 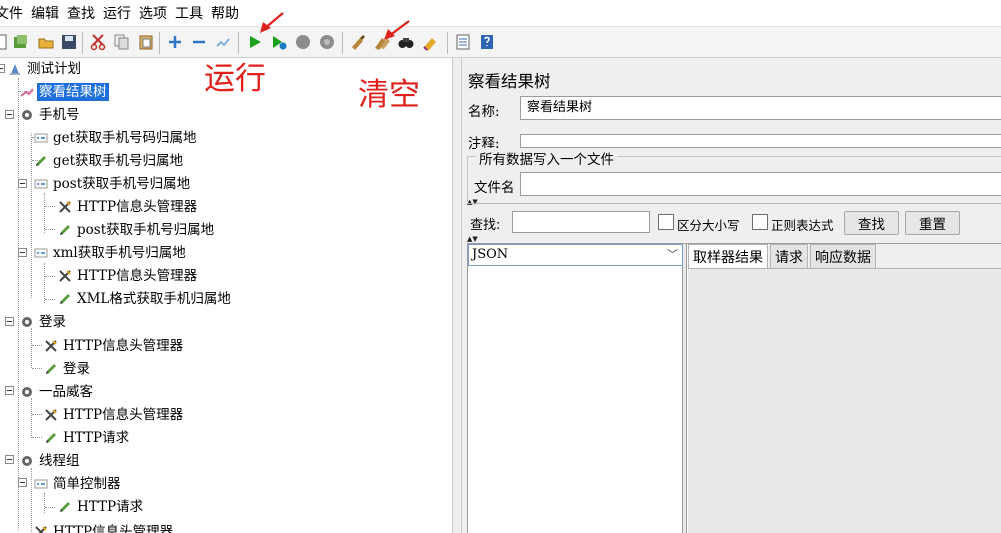 What do you see at coordinates (109, 161) in the screenshot?
I see `tree-item-sampler: get获取手机号归属地` at bounding box center [109, 161].